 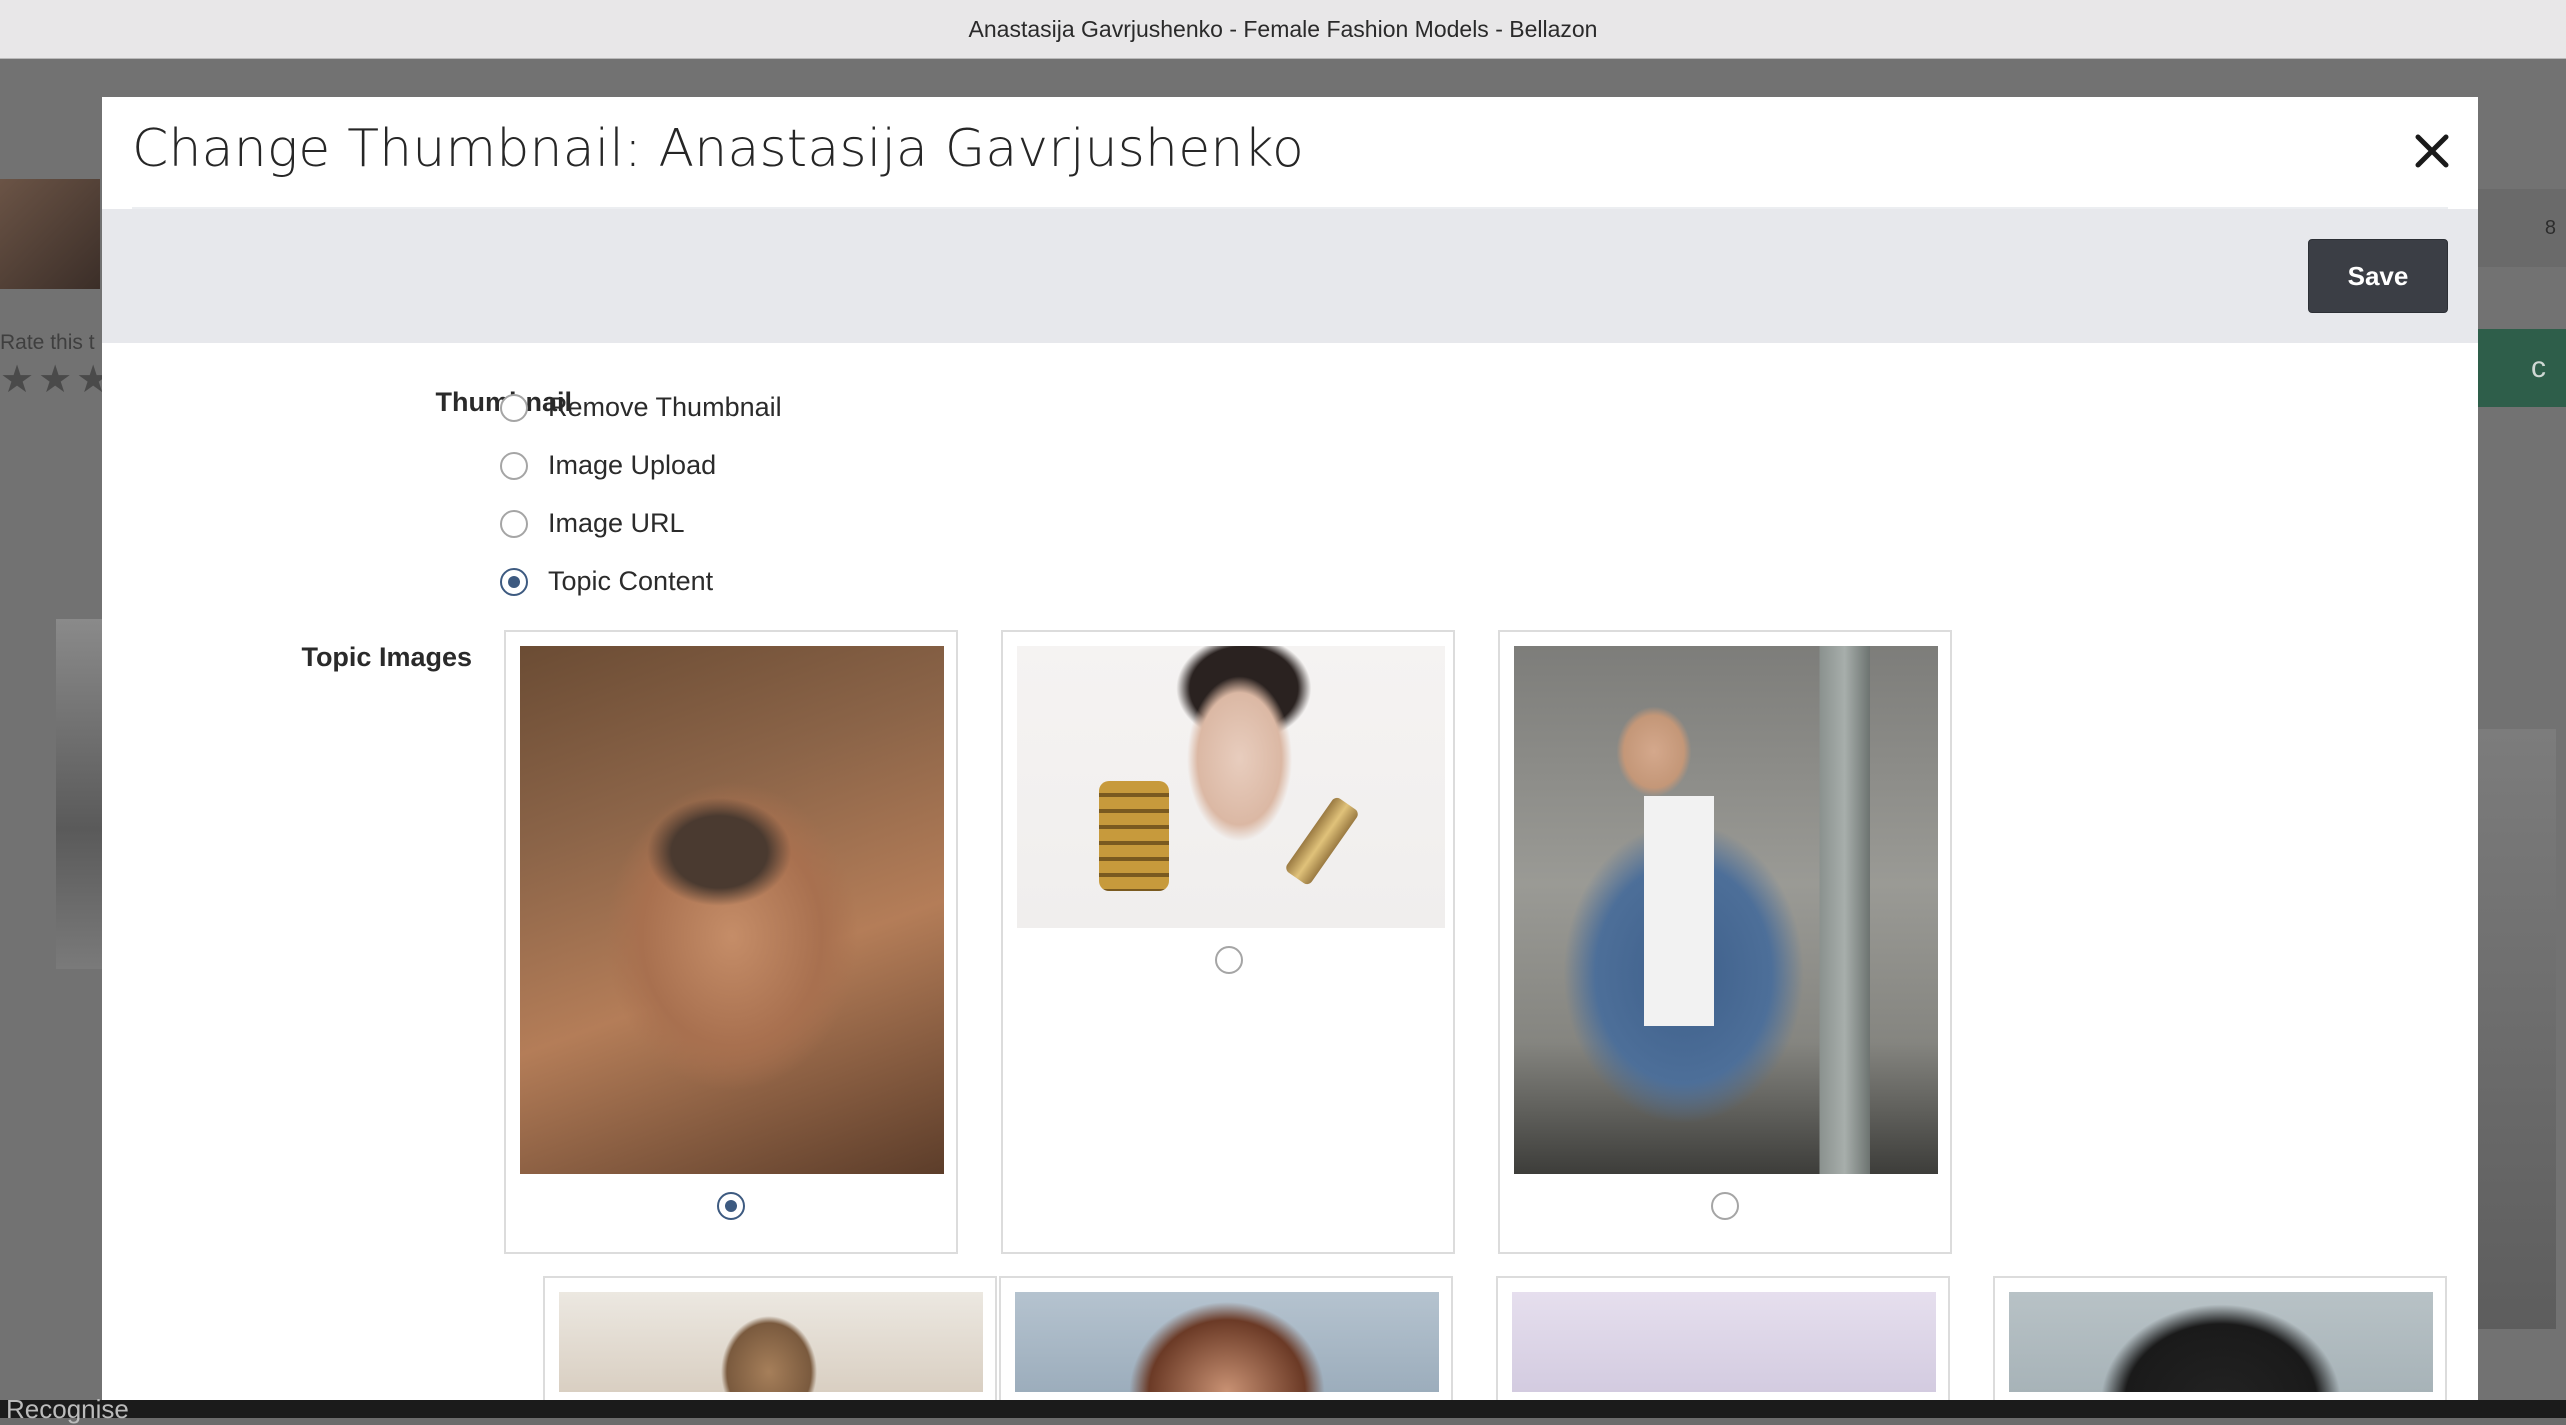 What do you see at coordinates (514, 523) in the screenshot?
I see `image-url-radio` at bounding box center [514, 523].